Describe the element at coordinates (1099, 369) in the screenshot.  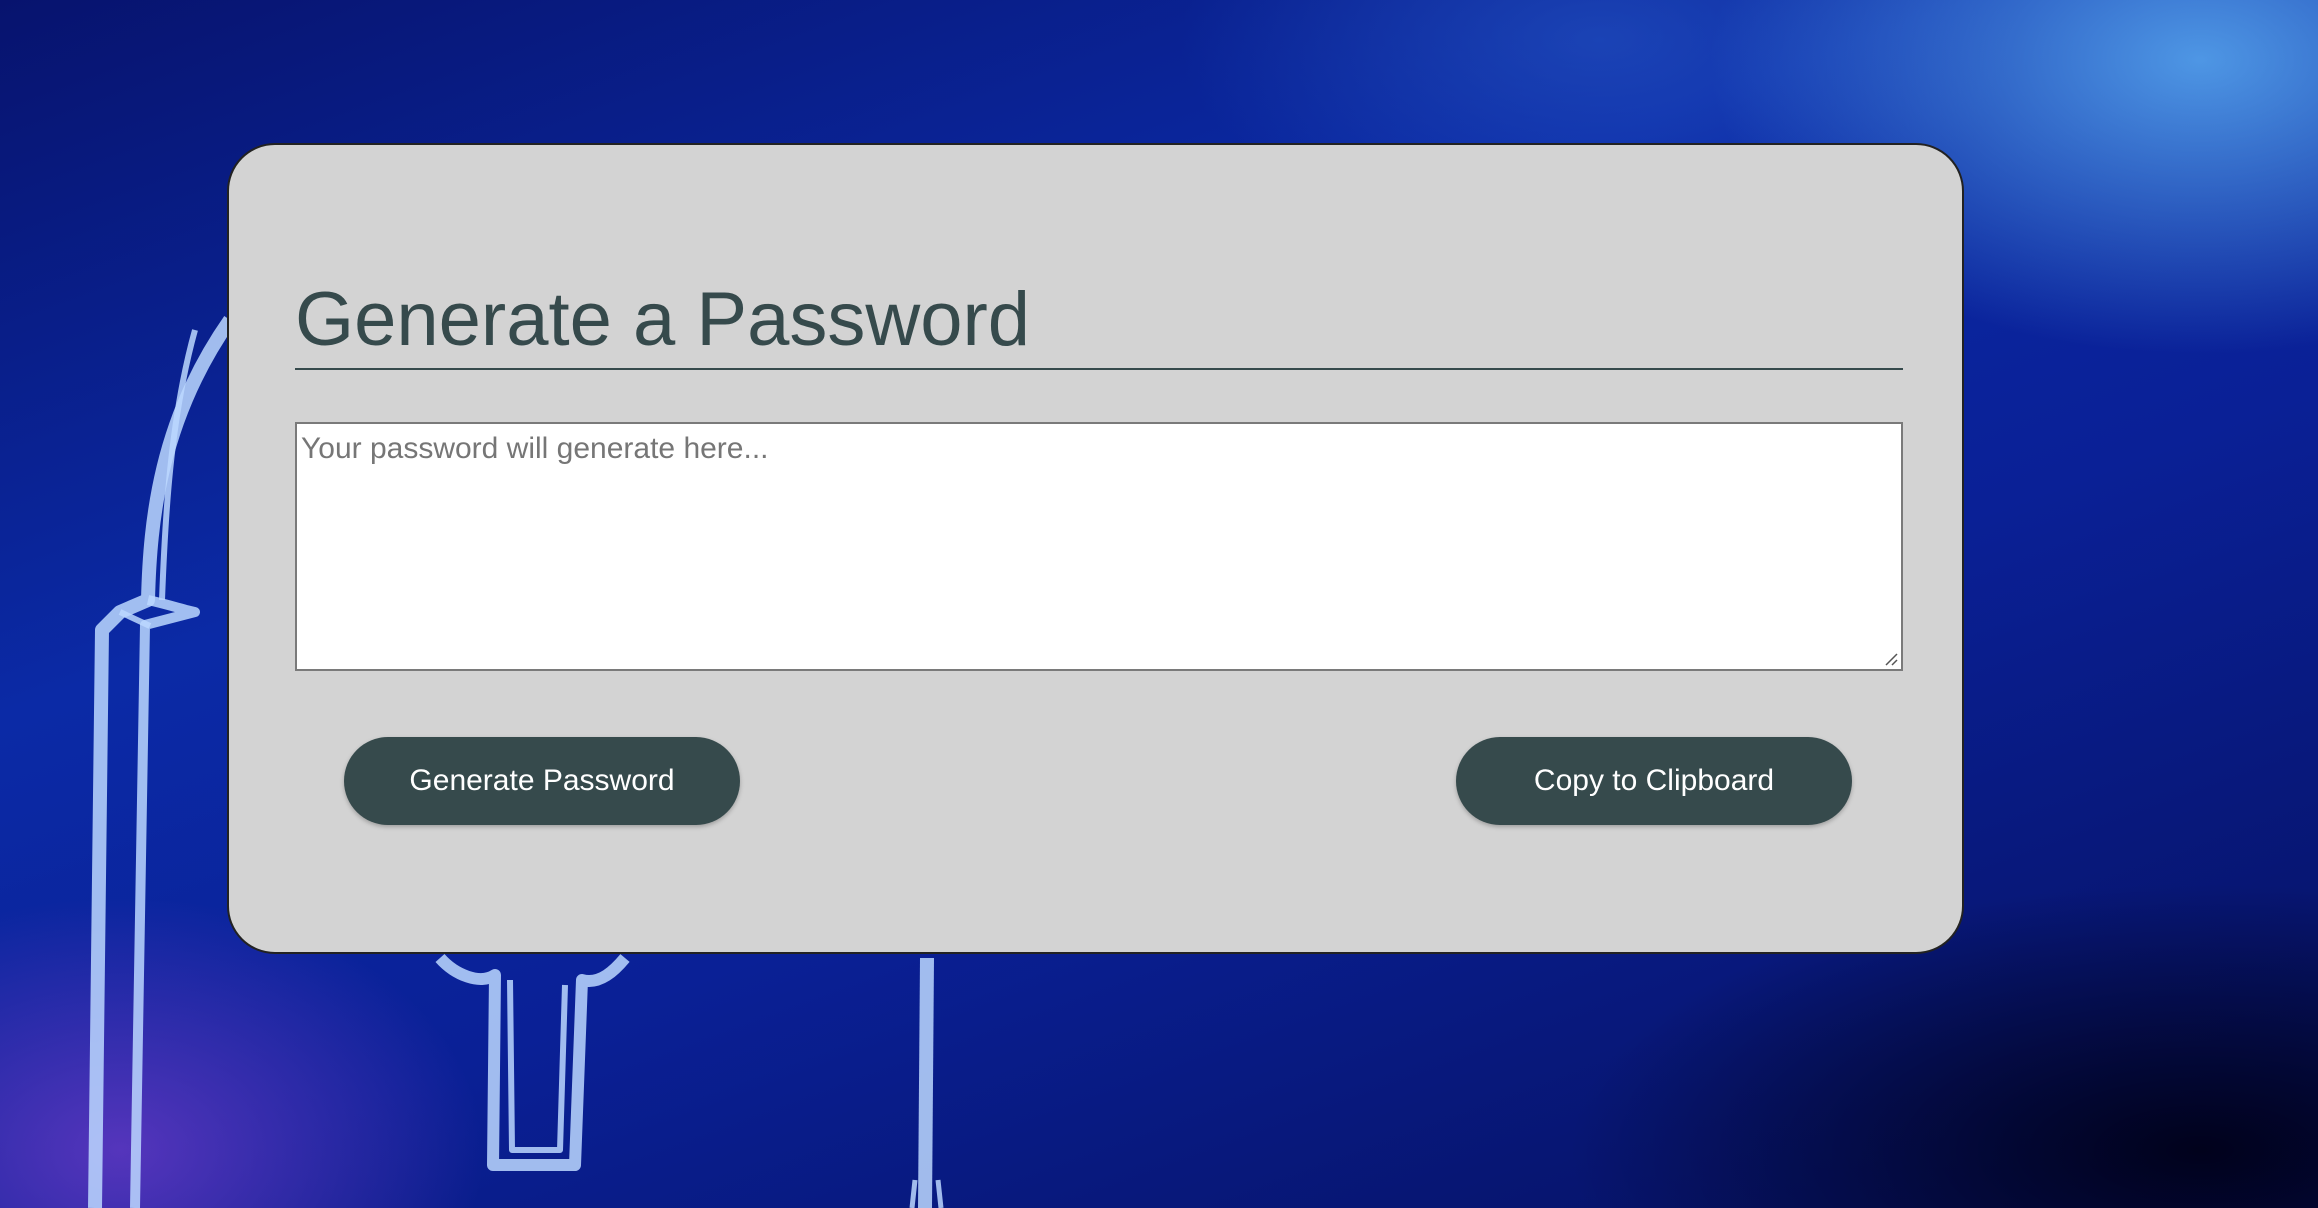
I see `title-divider` at that location.